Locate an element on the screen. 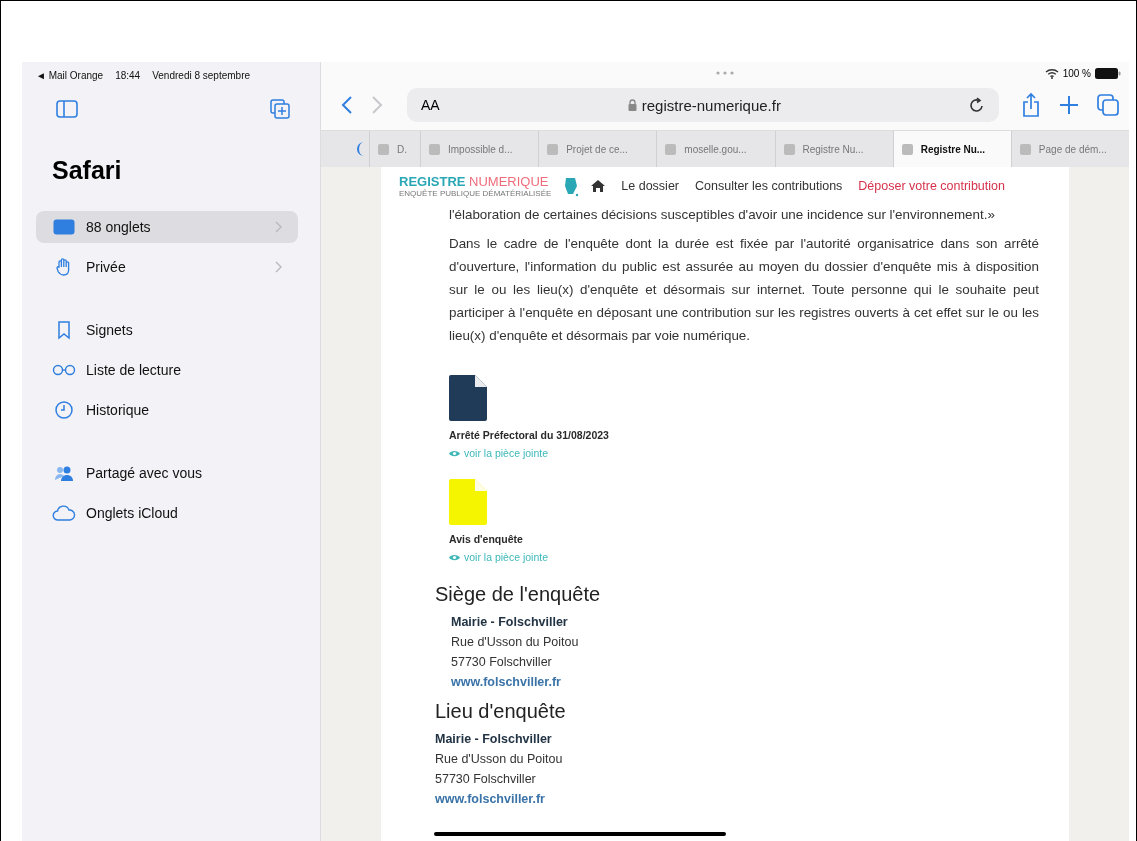 The height and width of the screenshot is (841, 1137). document-title: Avis d'enquête is located at coordinates (486, 539).